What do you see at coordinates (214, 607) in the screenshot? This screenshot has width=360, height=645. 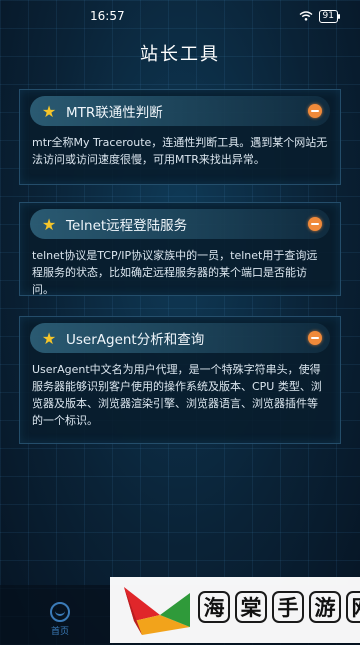 I see `watermark-char: 海` at bounding box center [214, 607].